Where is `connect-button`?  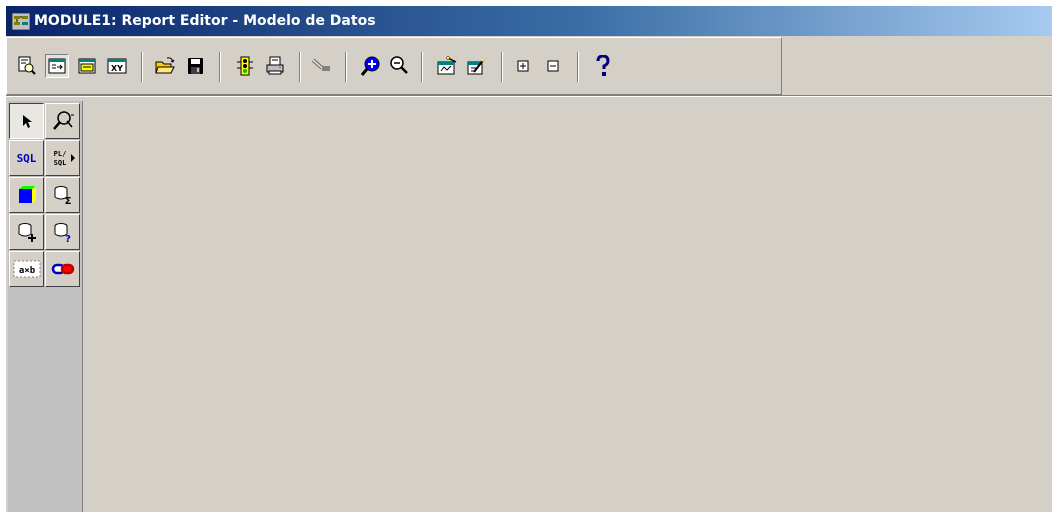
connect-button is located at coordinates (321, 66).